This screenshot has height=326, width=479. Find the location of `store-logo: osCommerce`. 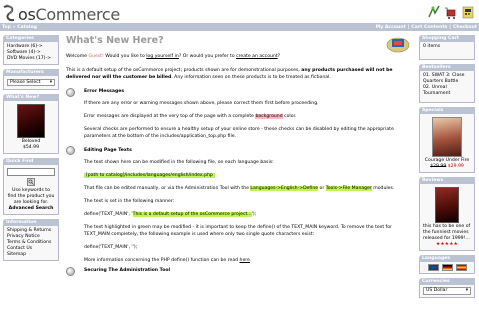

store-logo: osCommerce is located at coordinates (67, 14).